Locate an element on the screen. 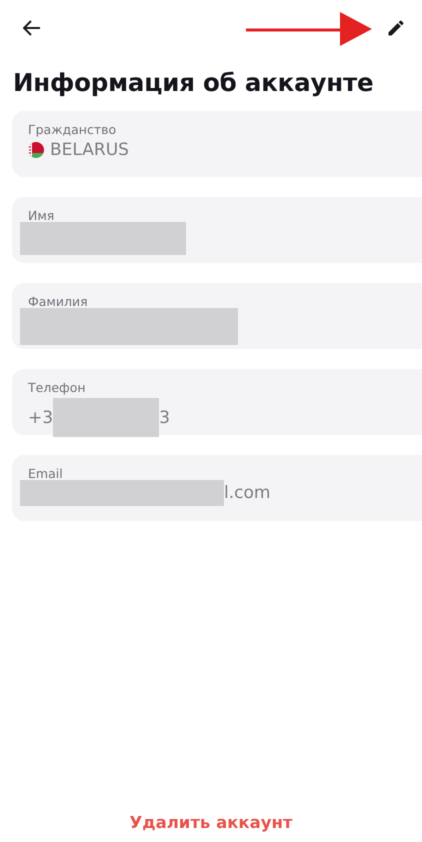 The width and height of the screenshot is (422, 842). field-label: Гражданство is located at coordinates (72, 129).